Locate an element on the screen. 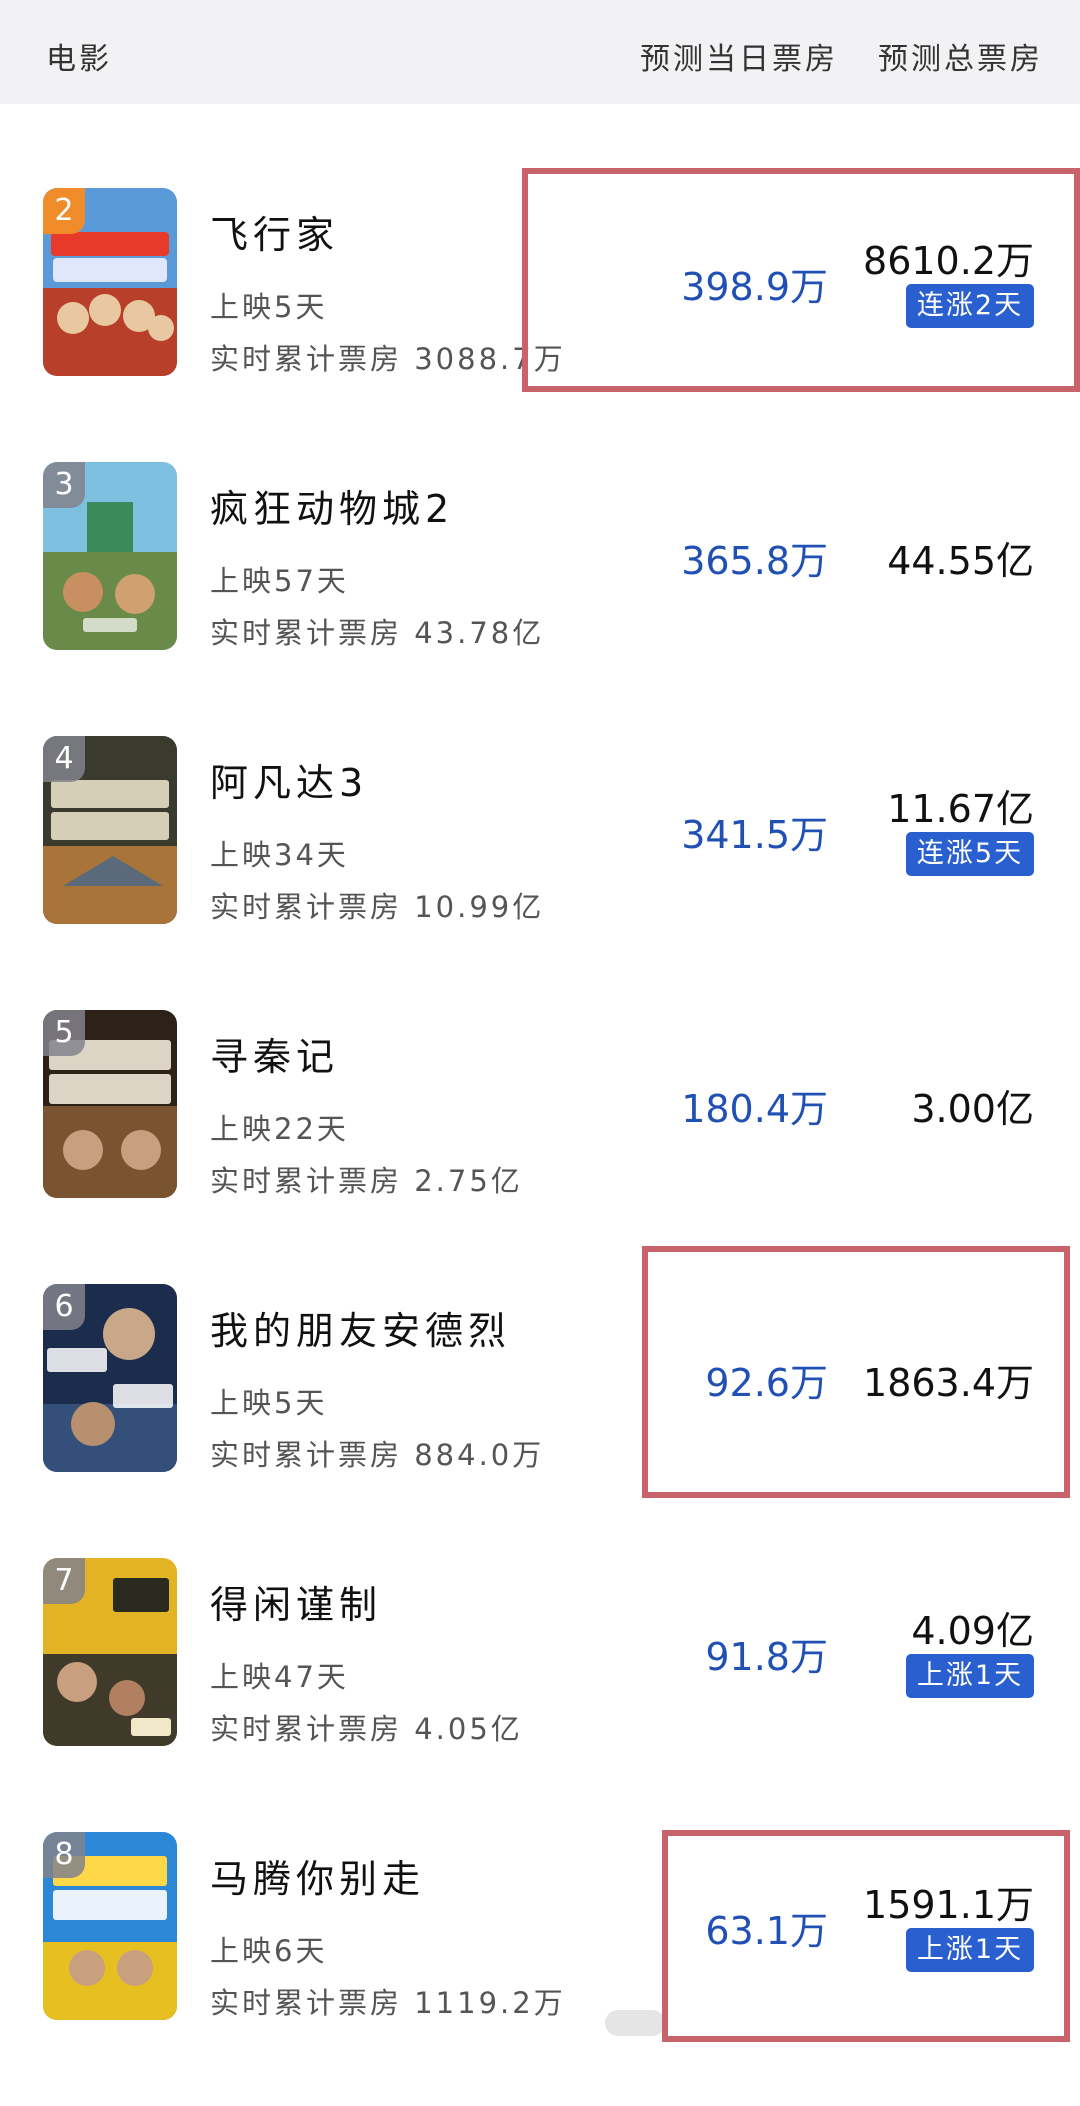 The image size is (1080, 2106). column-header-daily-forecast: 预测当日票房 is located at coordinates (739, 56).